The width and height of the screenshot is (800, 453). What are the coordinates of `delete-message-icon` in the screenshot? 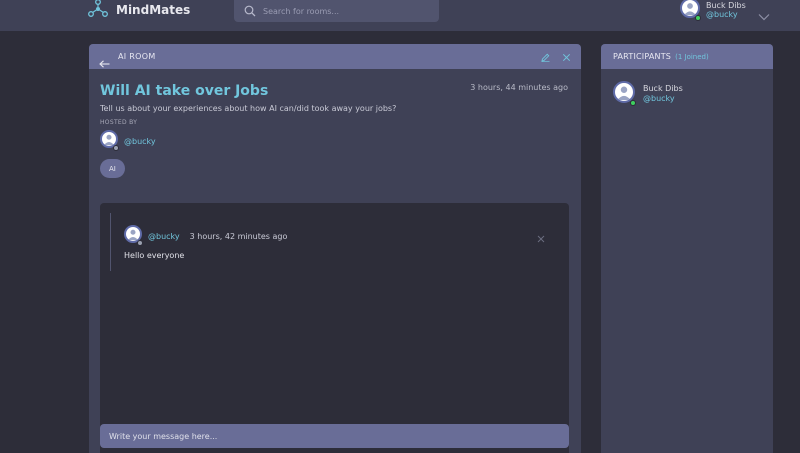 It's located at (541, 235).